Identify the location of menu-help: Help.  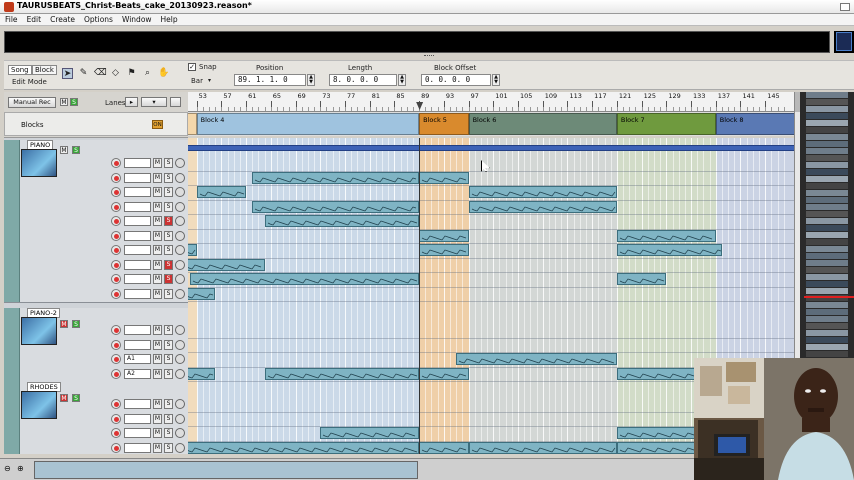
(169, 19).